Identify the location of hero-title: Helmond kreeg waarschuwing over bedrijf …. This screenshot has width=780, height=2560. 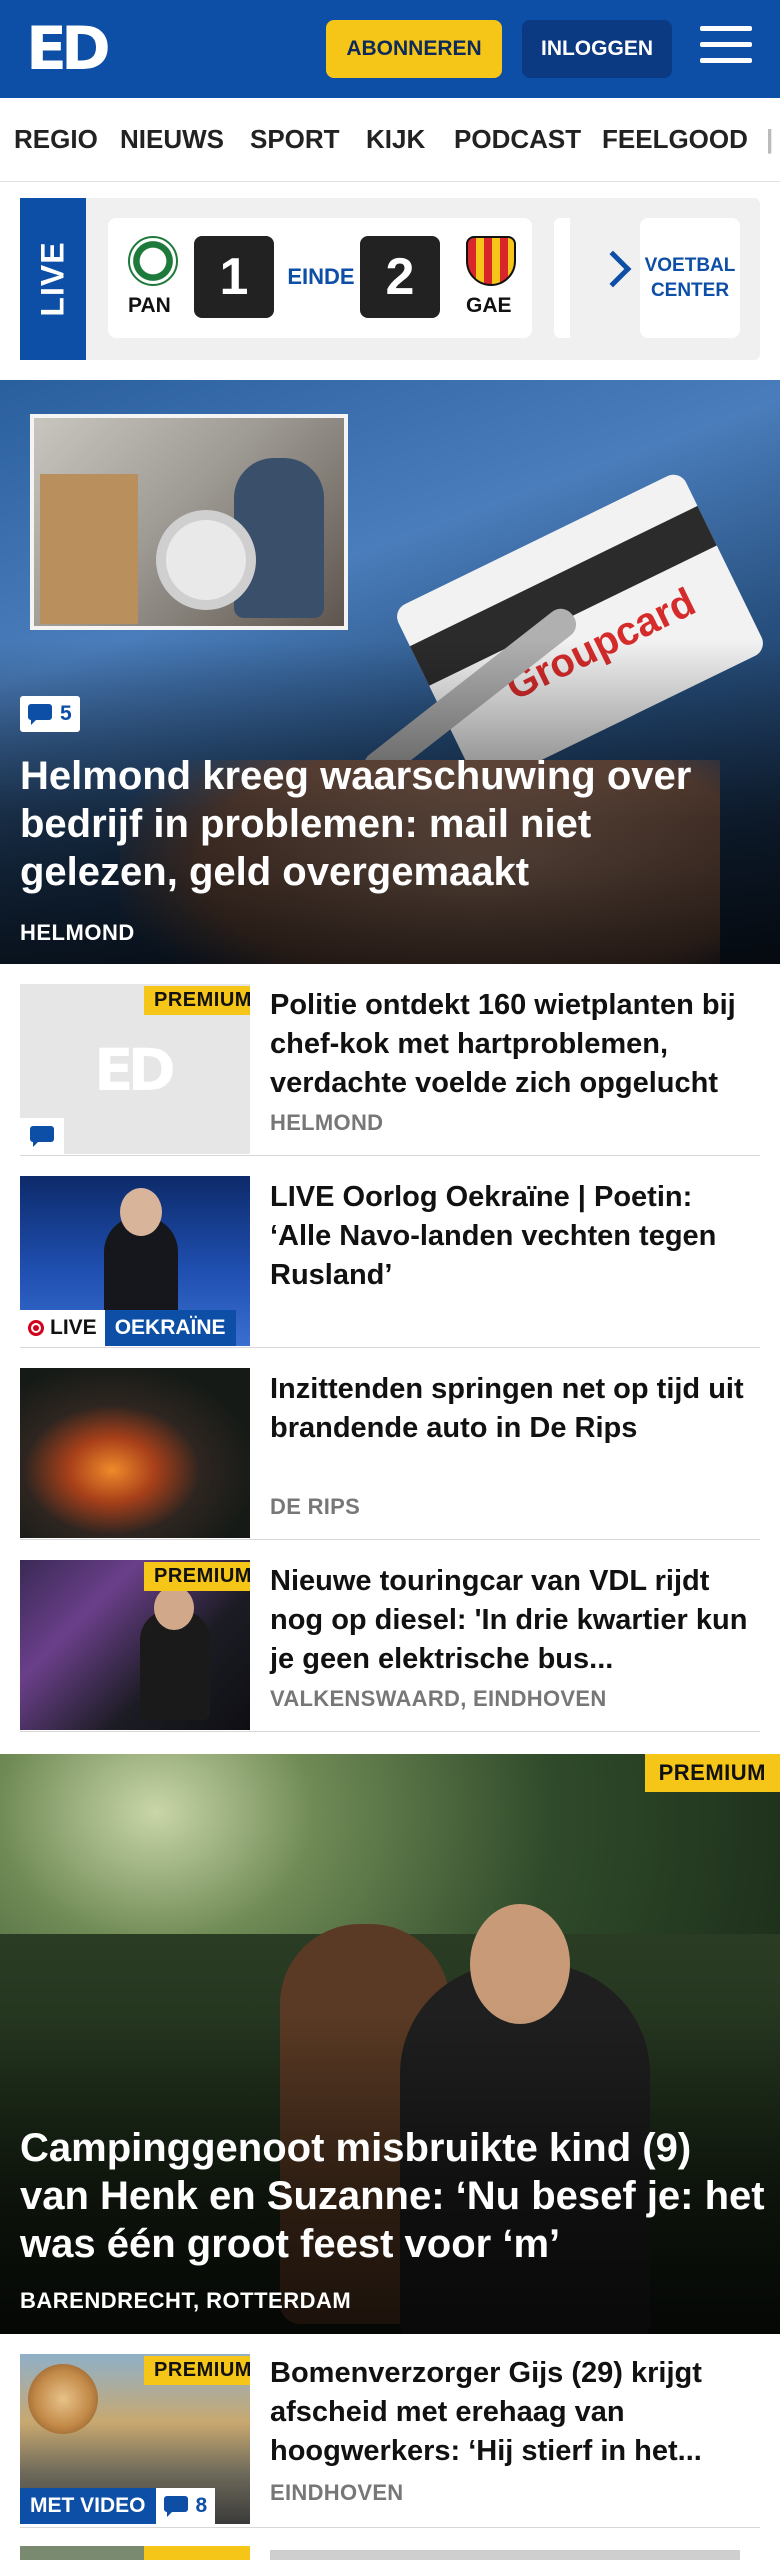
(390, 824).